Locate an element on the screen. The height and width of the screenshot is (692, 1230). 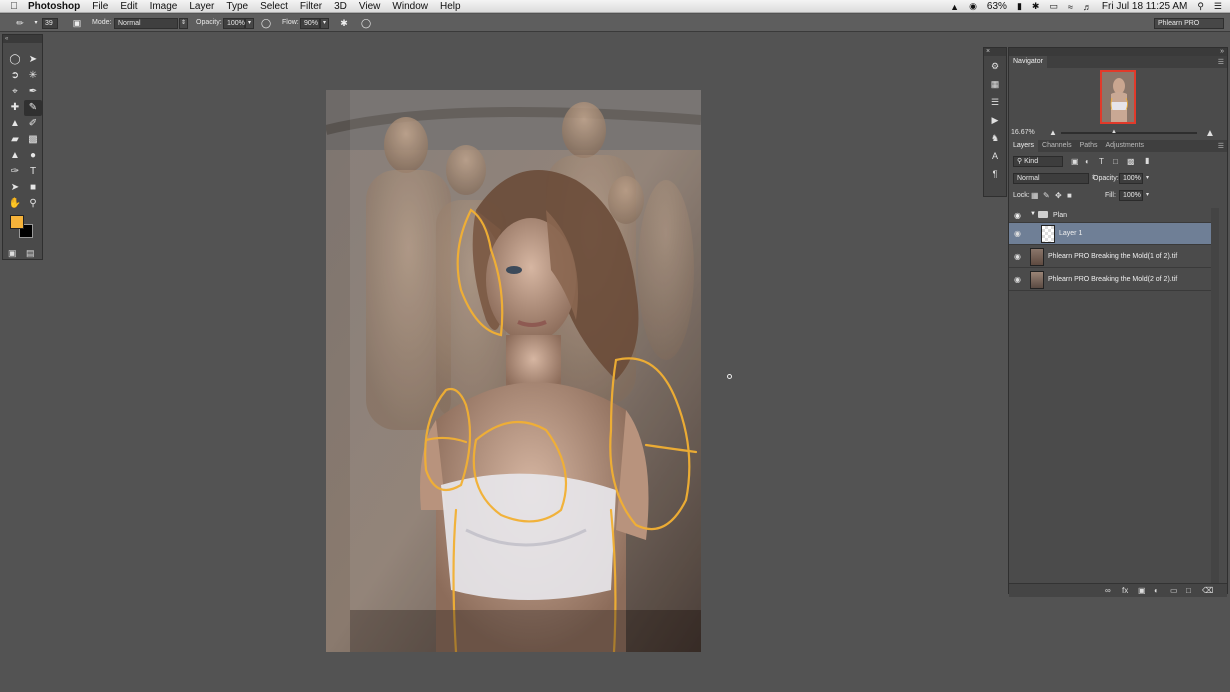
actions-icon: ▶ is located at coordinates (995, 120).